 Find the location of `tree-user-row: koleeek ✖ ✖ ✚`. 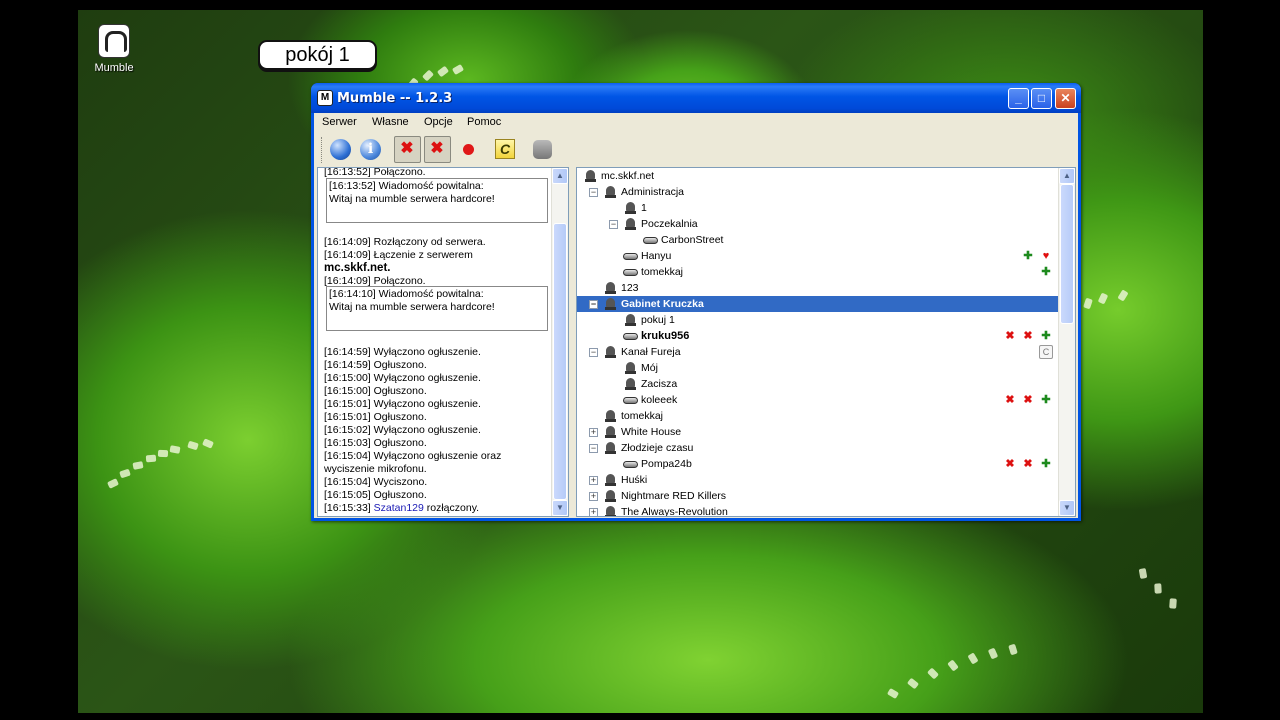

tree-user-row: koleeek ✖ ✖ ✚ is located at coordinates (818, 400).